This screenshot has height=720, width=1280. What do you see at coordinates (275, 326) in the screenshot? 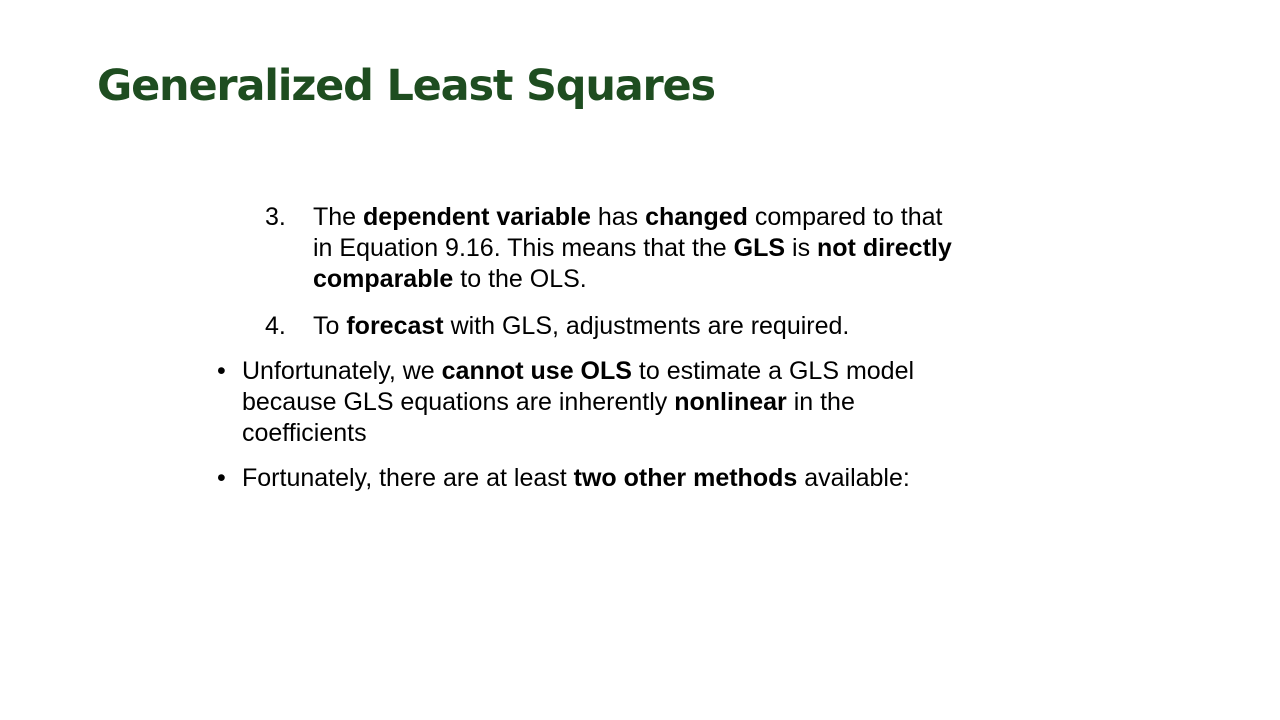
I see `item-number: 4.` at bounding box center [275, 326].